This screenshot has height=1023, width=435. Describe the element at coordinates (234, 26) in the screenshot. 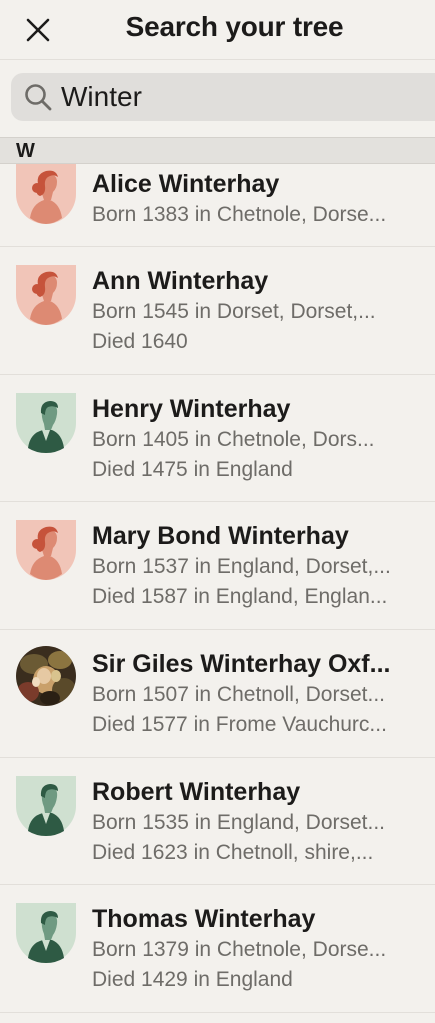

I see `page-title: Search your tree` at that location.